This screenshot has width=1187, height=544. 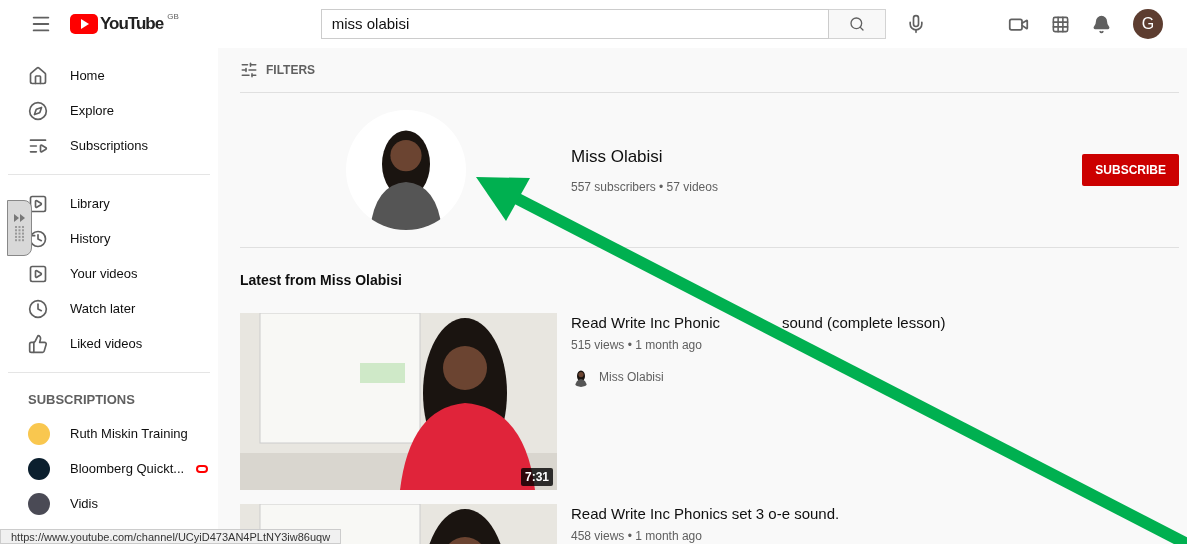 What do you see at coordinates (171, 536) in the screenshot?
I see `status-bar-url: https://www.youtube.com/channel/UCyiD473AN4PLtNY3iw86uqw` at bounding box center [171, 536].